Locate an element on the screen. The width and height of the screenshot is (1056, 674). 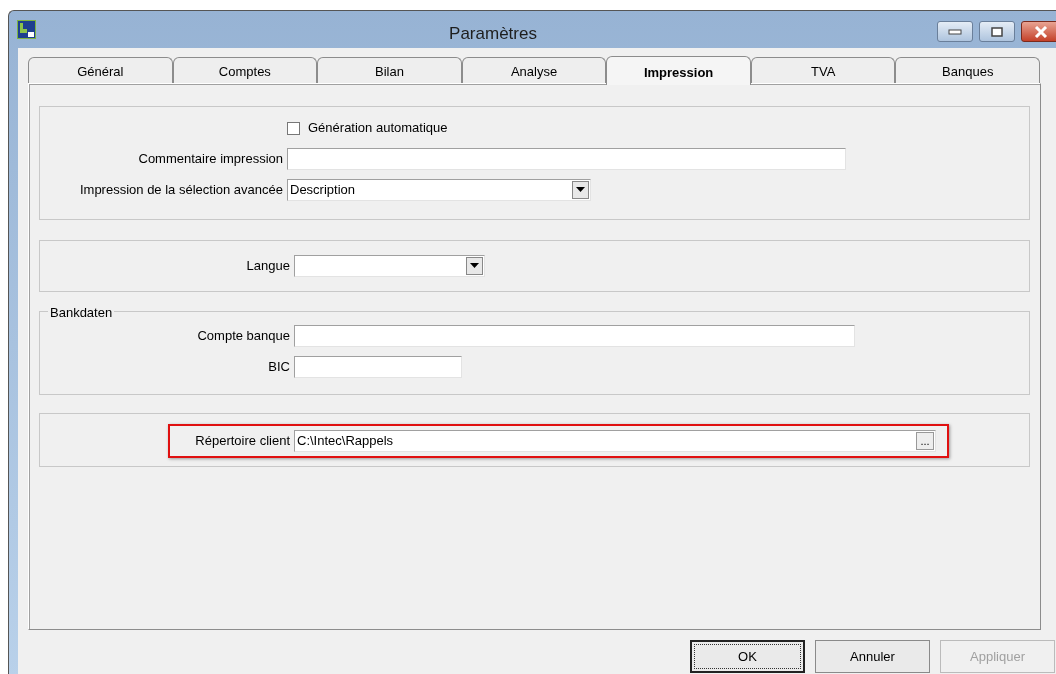
close-icon is located at coordinates (1041, 31).